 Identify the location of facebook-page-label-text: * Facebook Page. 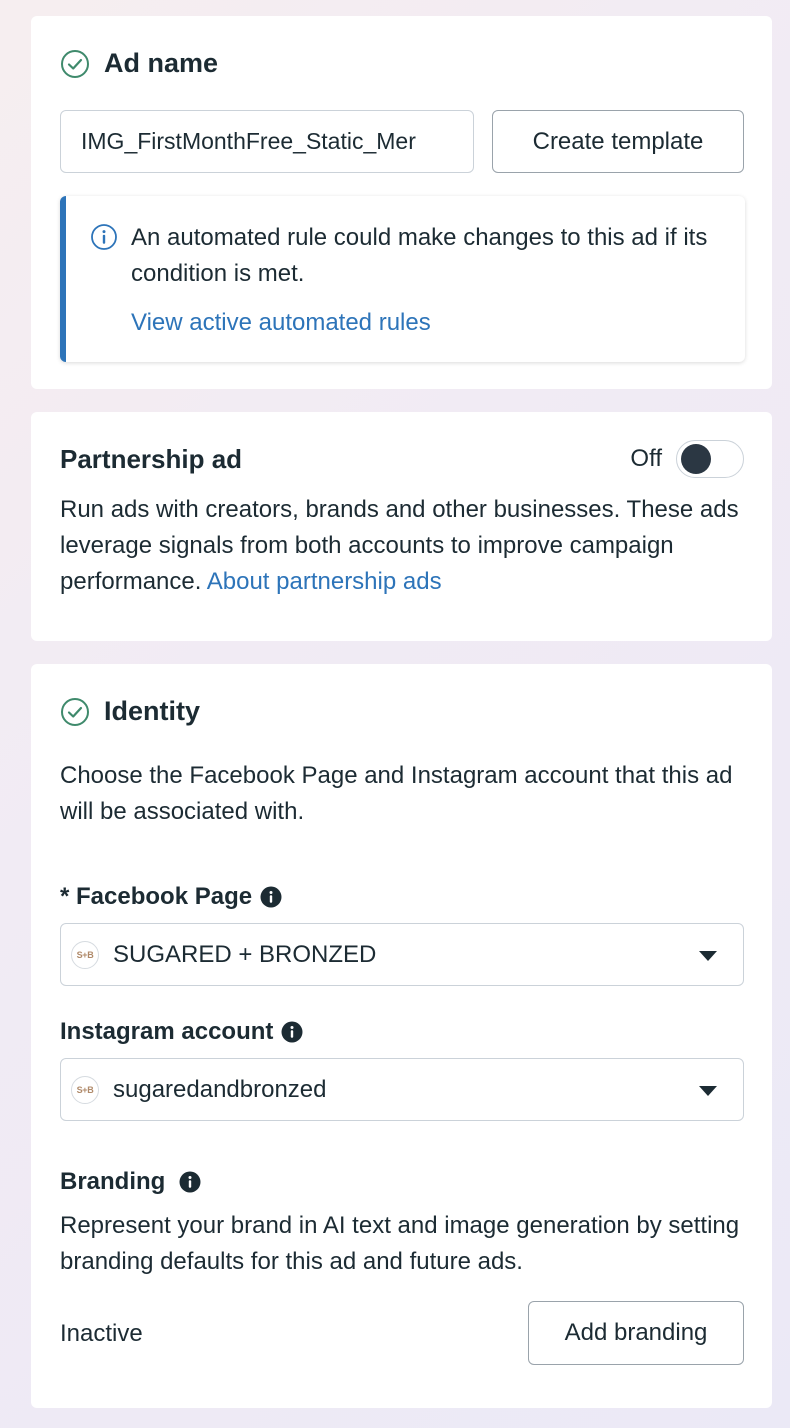
(156, 896).